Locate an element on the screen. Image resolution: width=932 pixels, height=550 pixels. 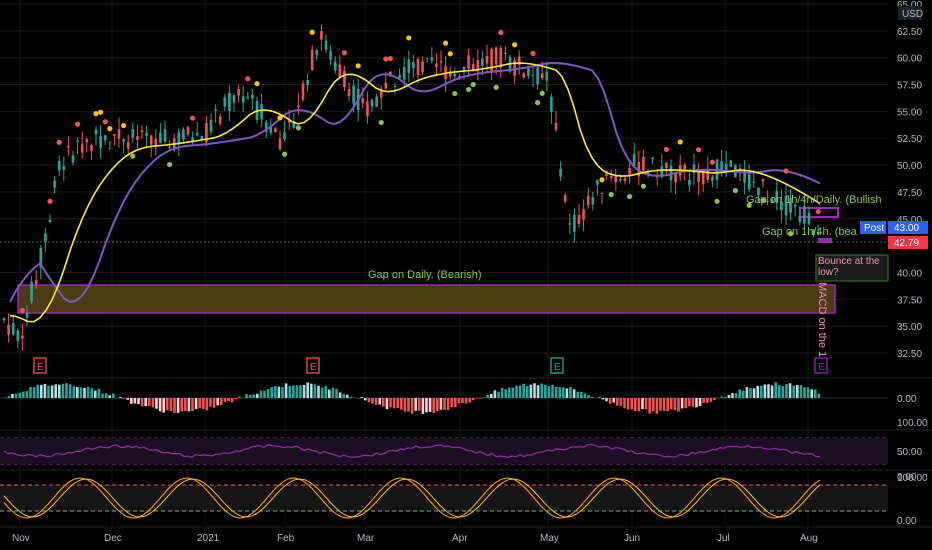
price-tick-label: 40.00 is located at coordinates (909, 273).